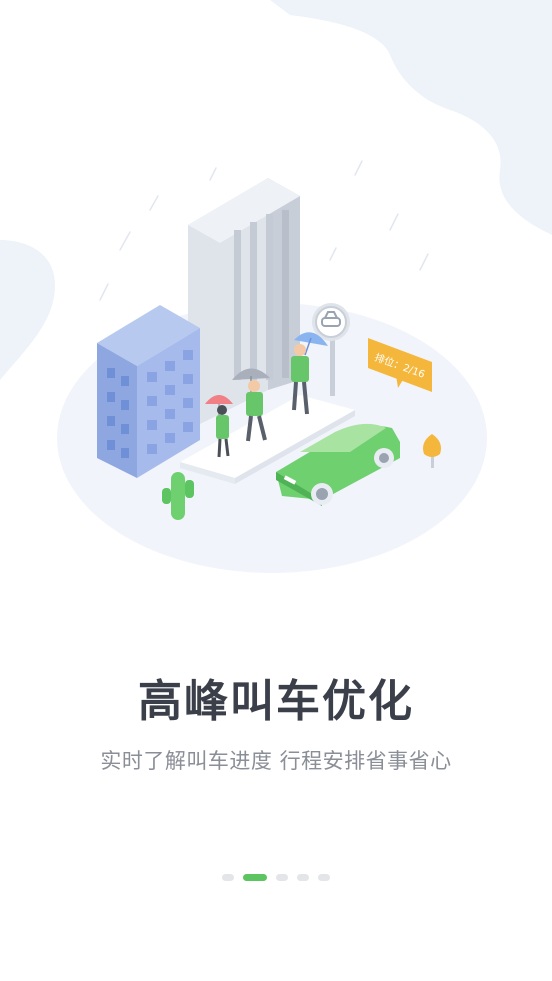 This screenshot has height=981, width=552. I want to click on page-dot-2-active, so click(255, 877).